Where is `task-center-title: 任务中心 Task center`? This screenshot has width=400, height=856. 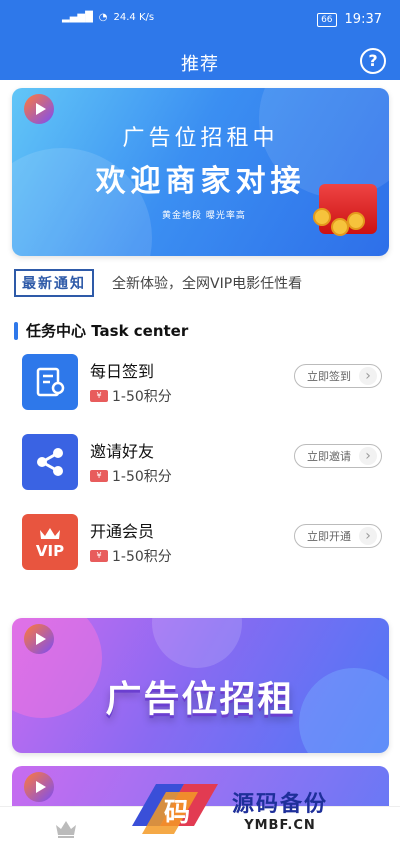 task-center-title: 任务中心 Task center is located at coordinates (107, 331).